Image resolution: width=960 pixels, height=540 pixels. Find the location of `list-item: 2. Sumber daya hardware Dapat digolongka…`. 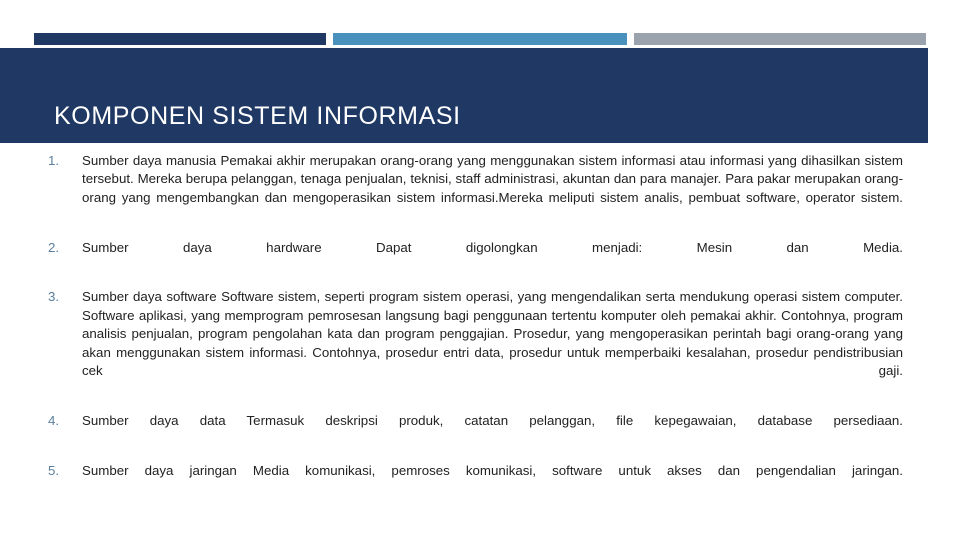

list-item: 2. Sumber daya hardware Dapat digolongka… is located at coordinates (480, 257).